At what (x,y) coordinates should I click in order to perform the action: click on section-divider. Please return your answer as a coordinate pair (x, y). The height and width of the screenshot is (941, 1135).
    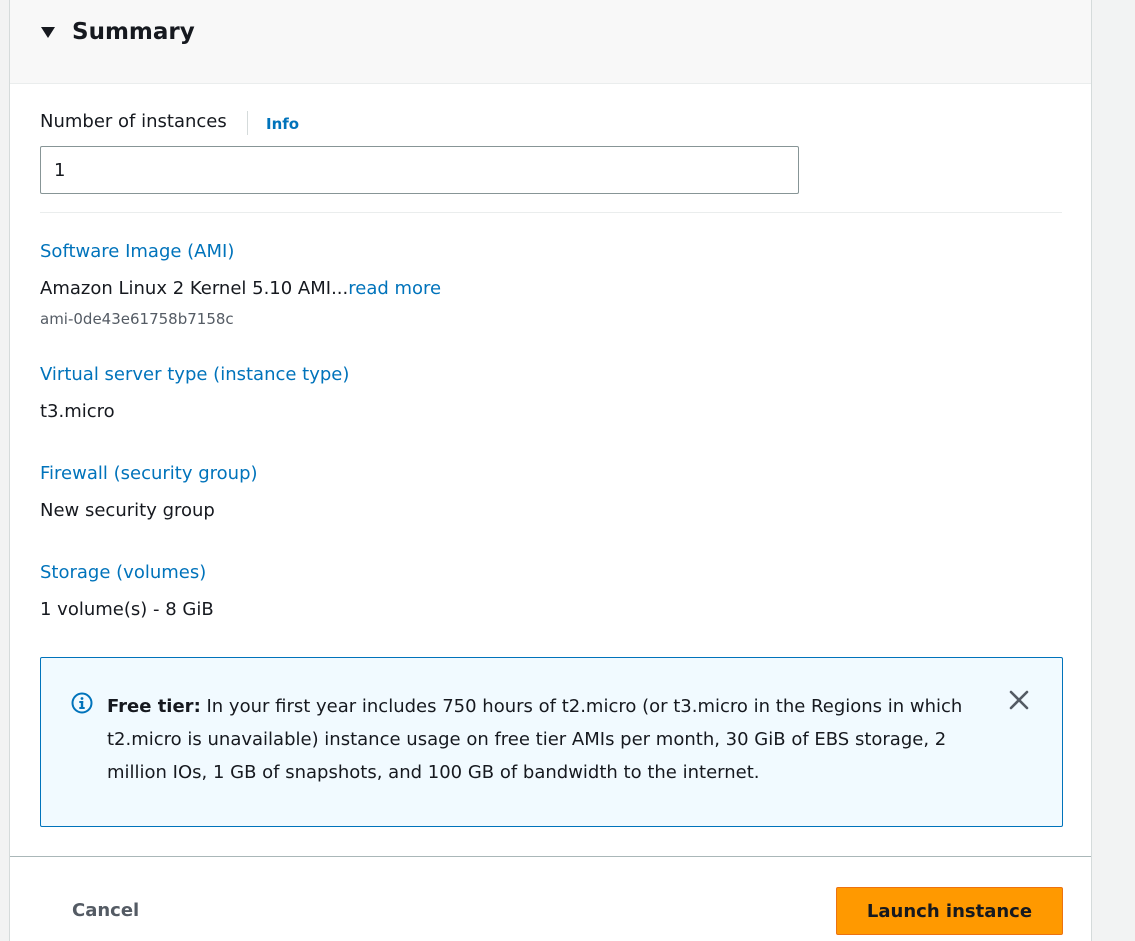
    Looking at the image, I should click on (551, 212).